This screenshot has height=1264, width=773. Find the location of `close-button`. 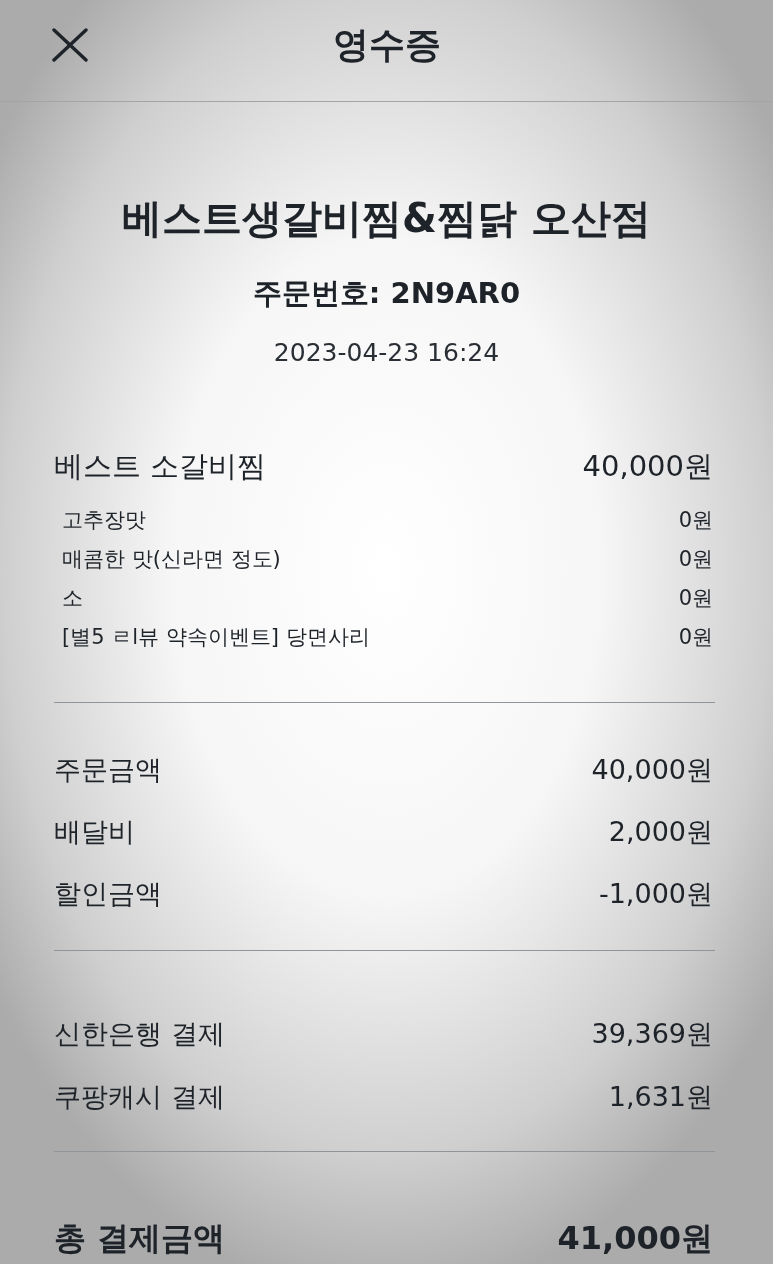

close-button is located at coordinates (70, 45).